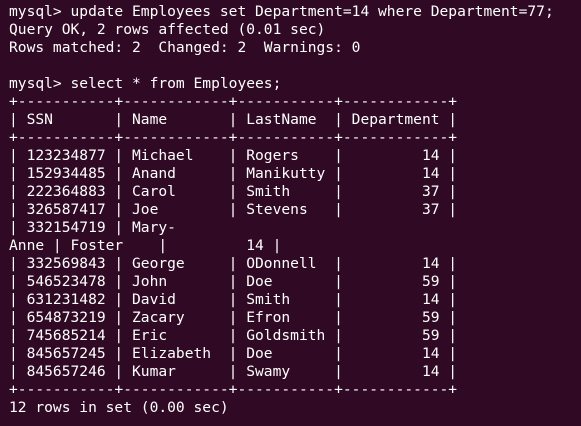 The height and width of the screenshot is (426, 581). I want to click on table-row: | 152934485 | Anand | Manikutty | 14 |, so click(233, 173).